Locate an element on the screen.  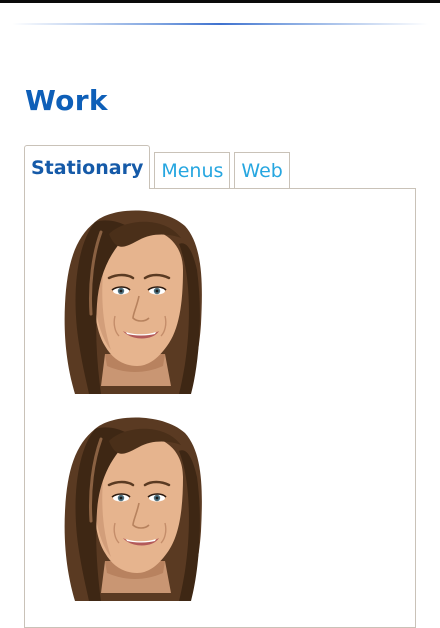
tab-bar: Stationary Menus Web is located at coordinates (157, 167).